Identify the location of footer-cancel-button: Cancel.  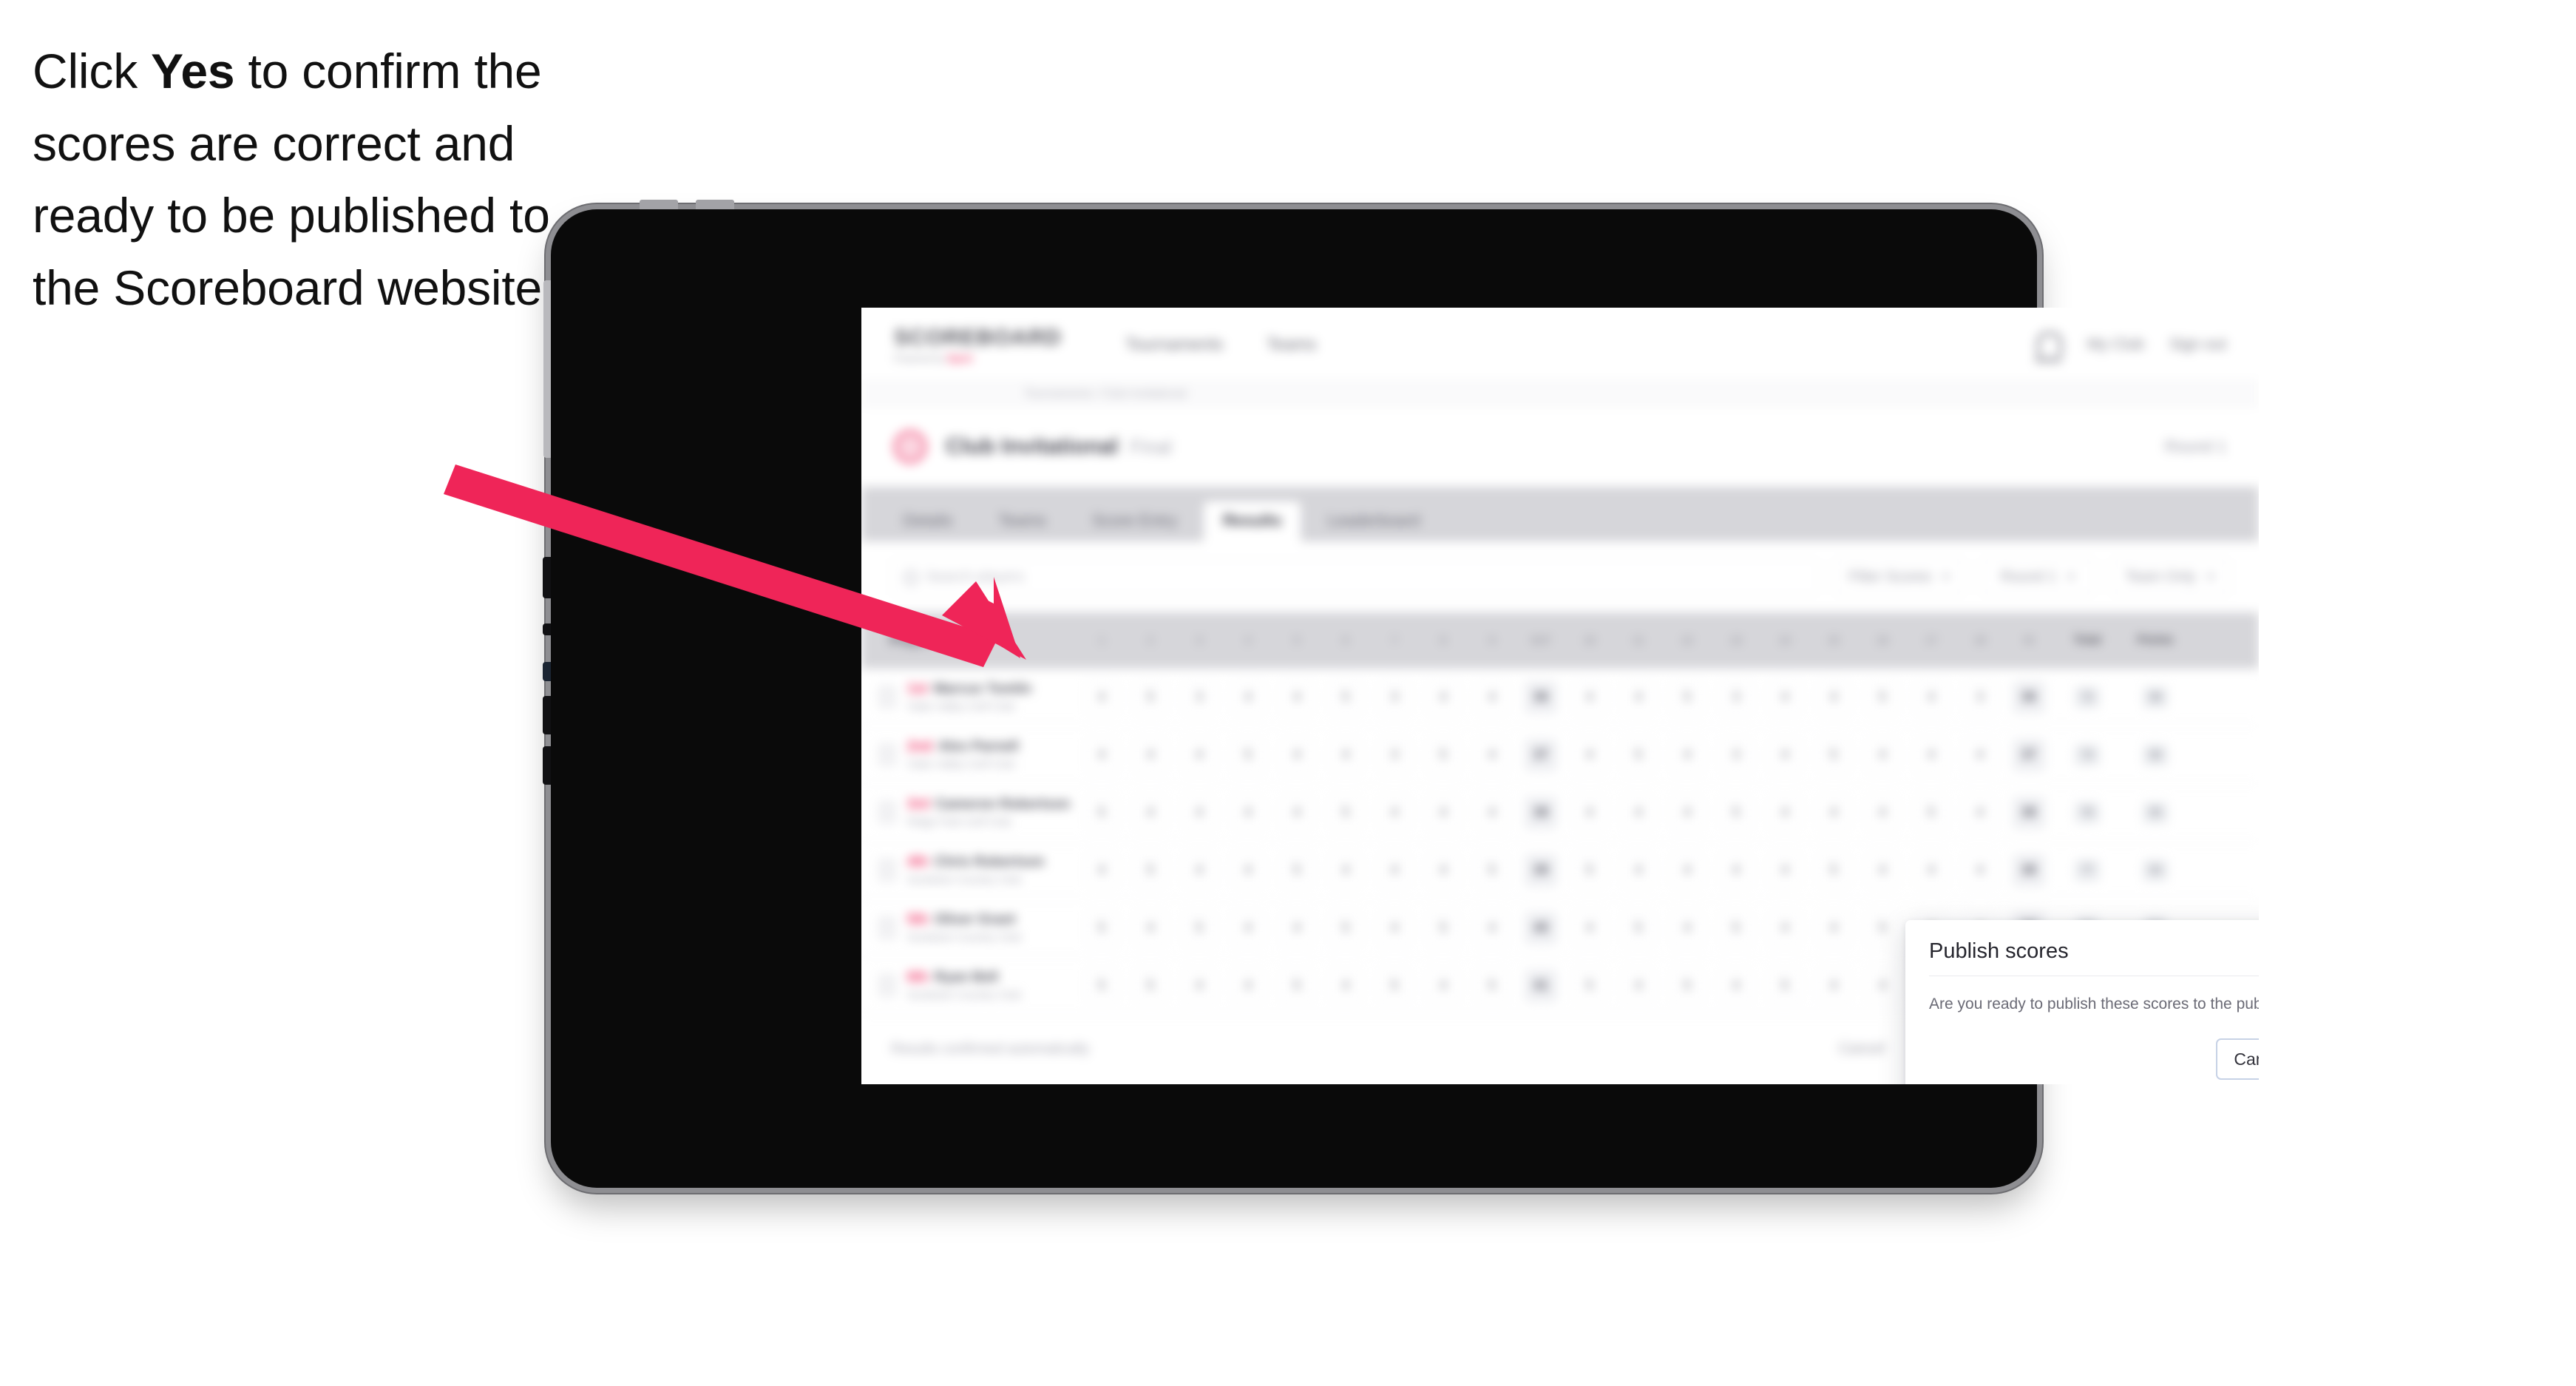
(1862, 1049).